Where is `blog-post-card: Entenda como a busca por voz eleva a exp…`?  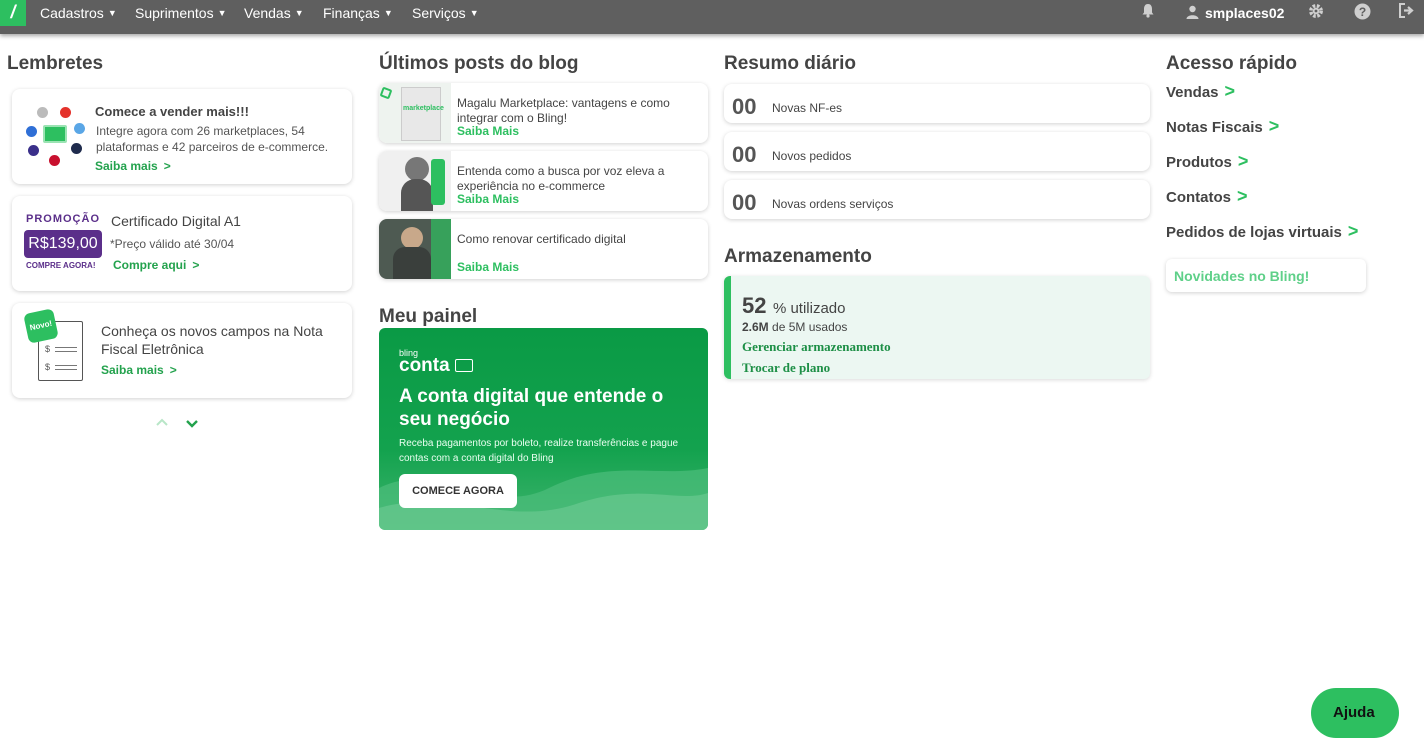 blog-post-card: Entenda como a busca por voz eleva a exp… is located at coordinates (543, 181).